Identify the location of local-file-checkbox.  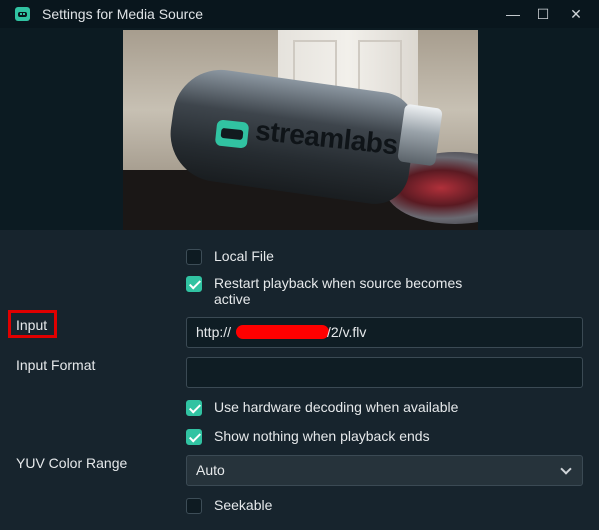
(194, 257).